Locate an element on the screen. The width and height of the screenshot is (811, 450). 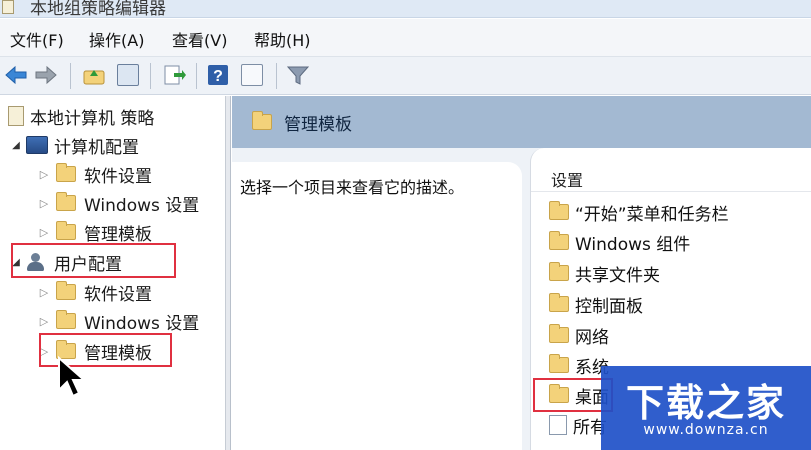
list-item: 所有 is located at coordinates (578, 425).